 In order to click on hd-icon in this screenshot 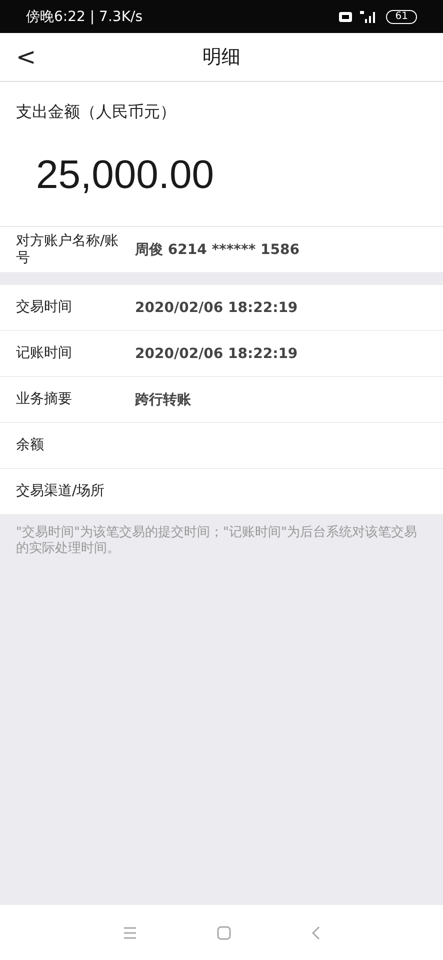, I will do `click(345, 17)`.